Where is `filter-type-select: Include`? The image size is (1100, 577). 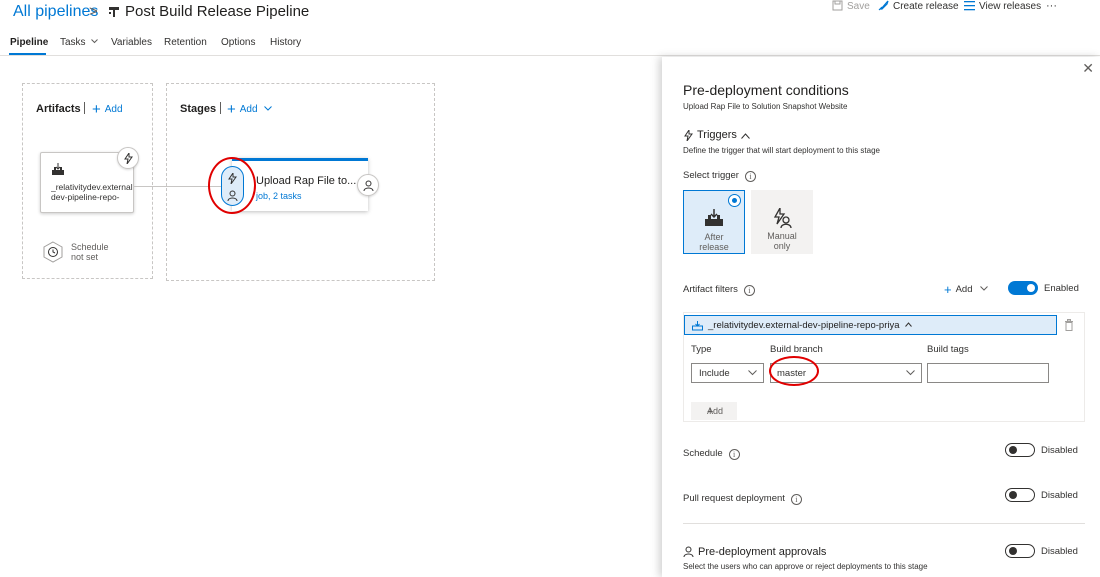
filter-type-select: Include is located at coordinates (727, 373).